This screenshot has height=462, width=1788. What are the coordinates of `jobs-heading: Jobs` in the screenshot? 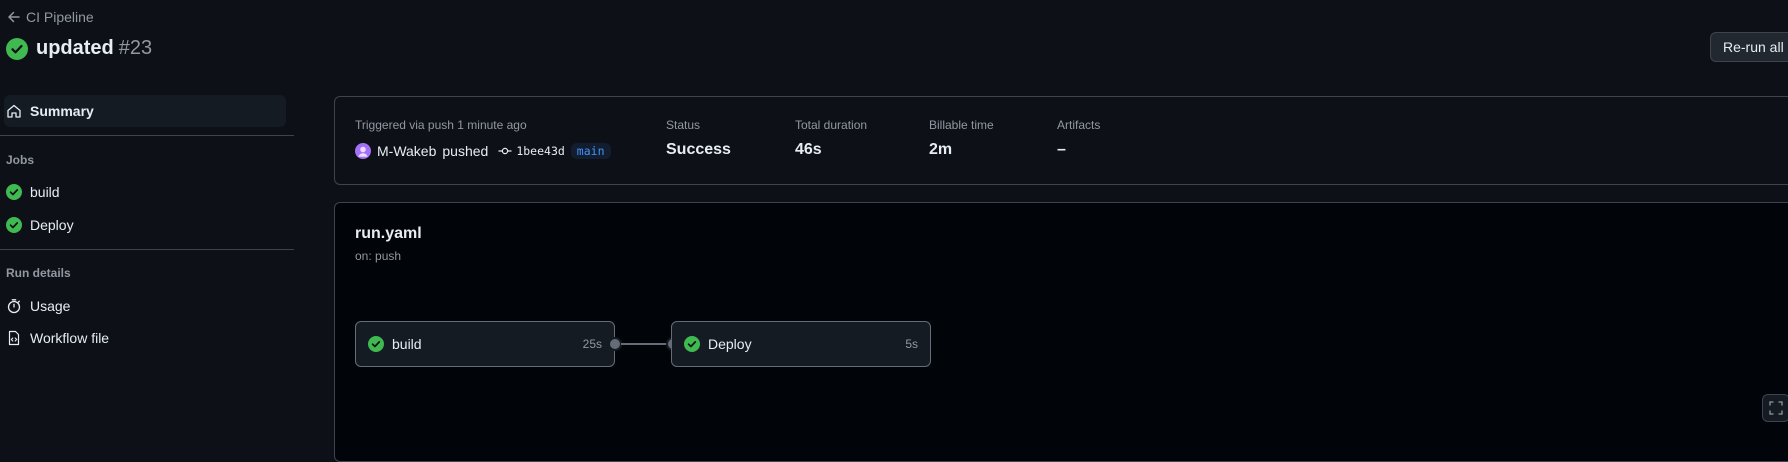 It's located at (20, 160).